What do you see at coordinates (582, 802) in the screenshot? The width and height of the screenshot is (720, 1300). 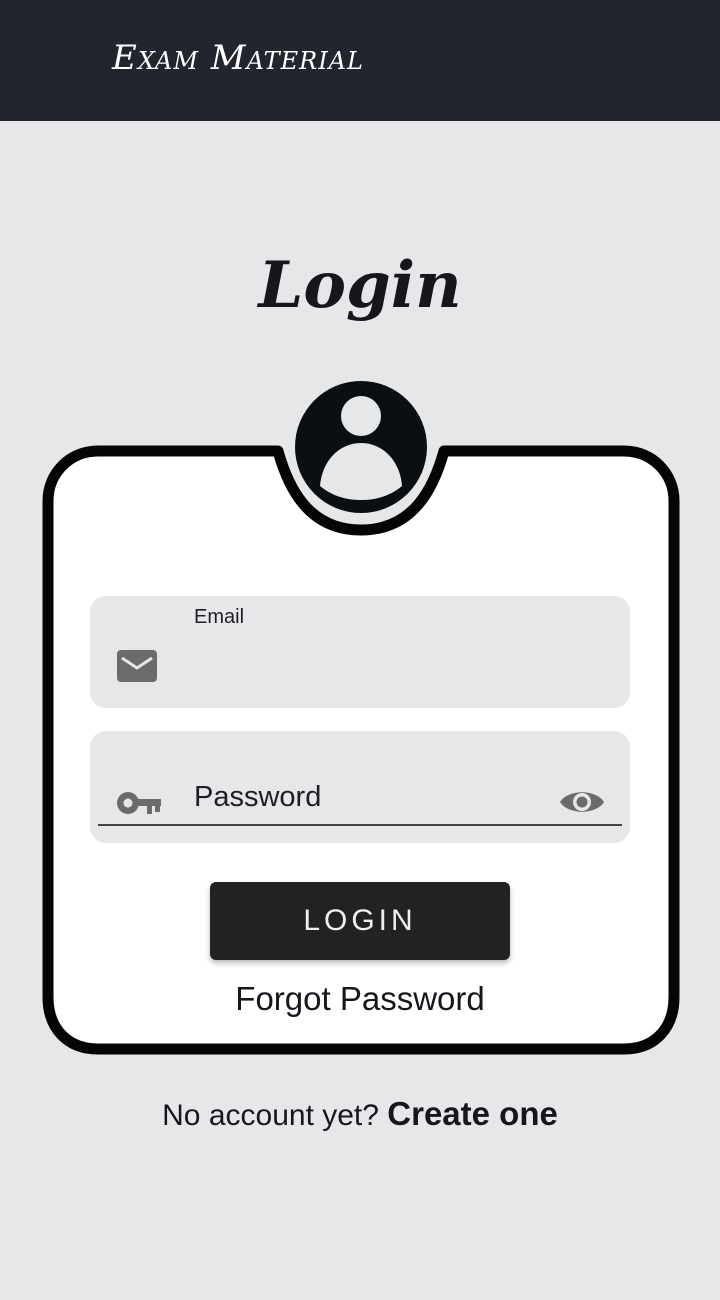 I see `eye-icon` at bounding box center [582, 802].